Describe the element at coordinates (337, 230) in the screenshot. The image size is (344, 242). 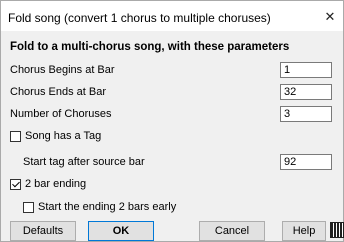
I see `grid-icon` at that location.